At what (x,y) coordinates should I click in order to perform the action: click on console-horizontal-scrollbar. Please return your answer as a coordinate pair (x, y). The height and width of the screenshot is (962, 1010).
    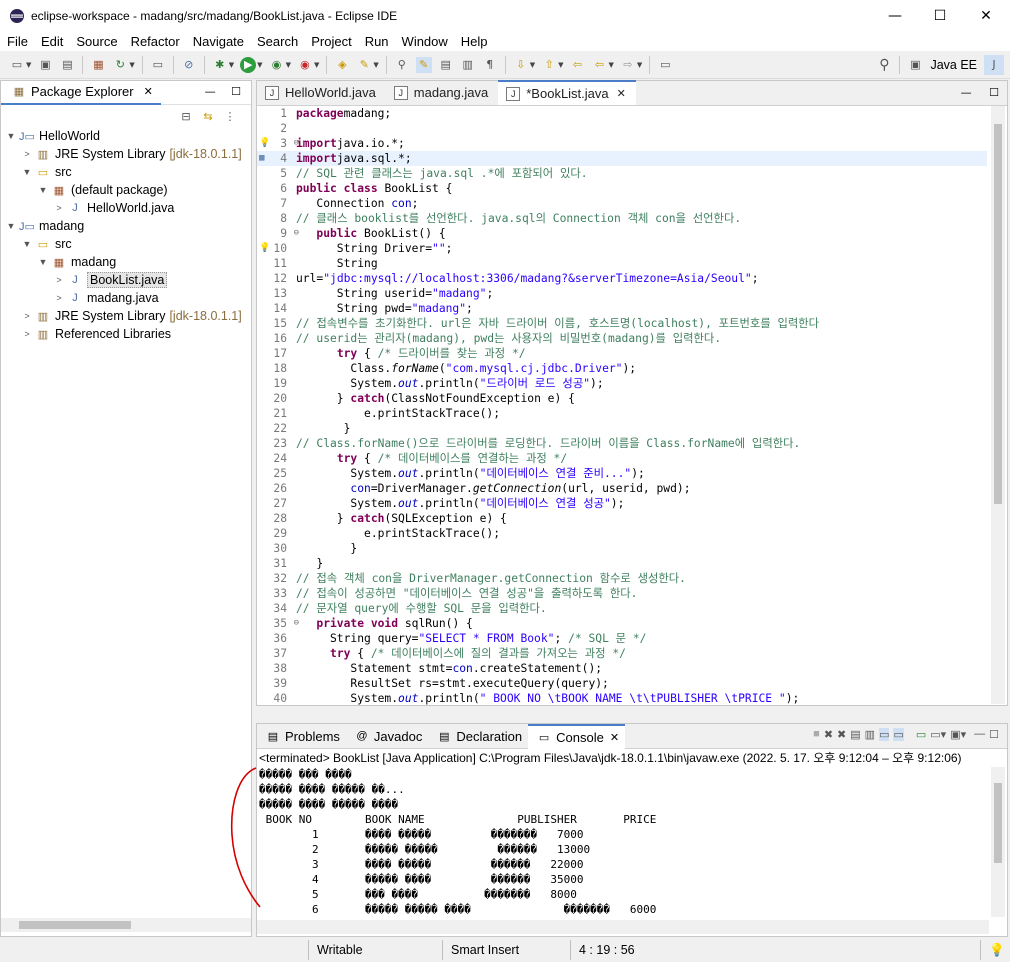
    Looking at the image, I should click on (623, 927).